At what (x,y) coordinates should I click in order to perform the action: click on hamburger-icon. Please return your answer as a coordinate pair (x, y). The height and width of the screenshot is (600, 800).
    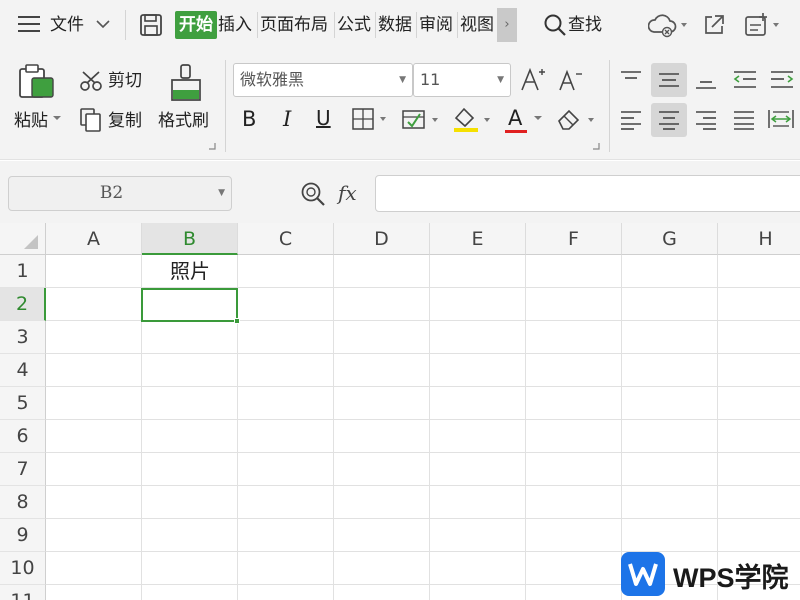
    Looking at the image, I should click on (29, 24).